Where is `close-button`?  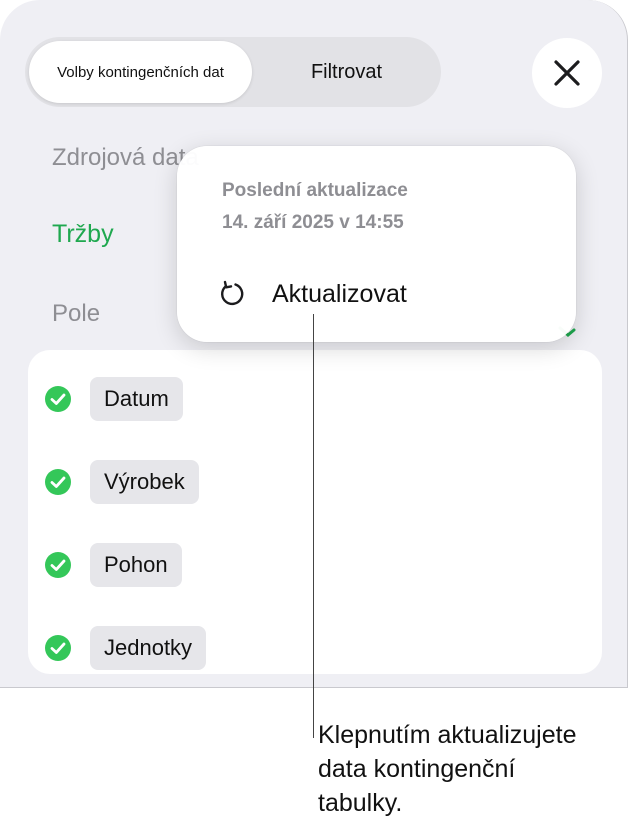 close-button is located at coordinates (567, 73).